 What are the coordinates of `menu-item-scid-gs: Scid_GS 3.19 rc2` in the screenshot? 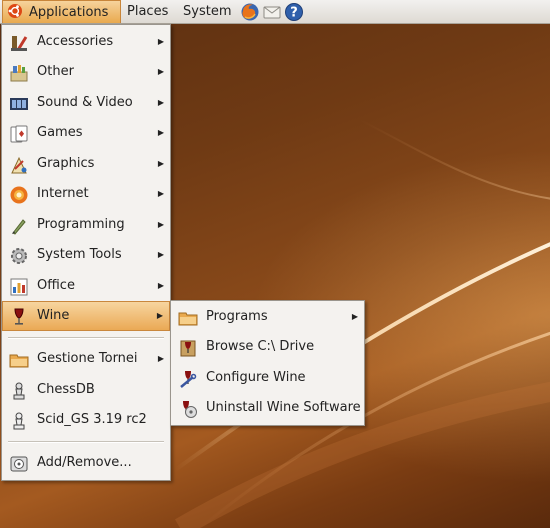 It's located at (86, 420).